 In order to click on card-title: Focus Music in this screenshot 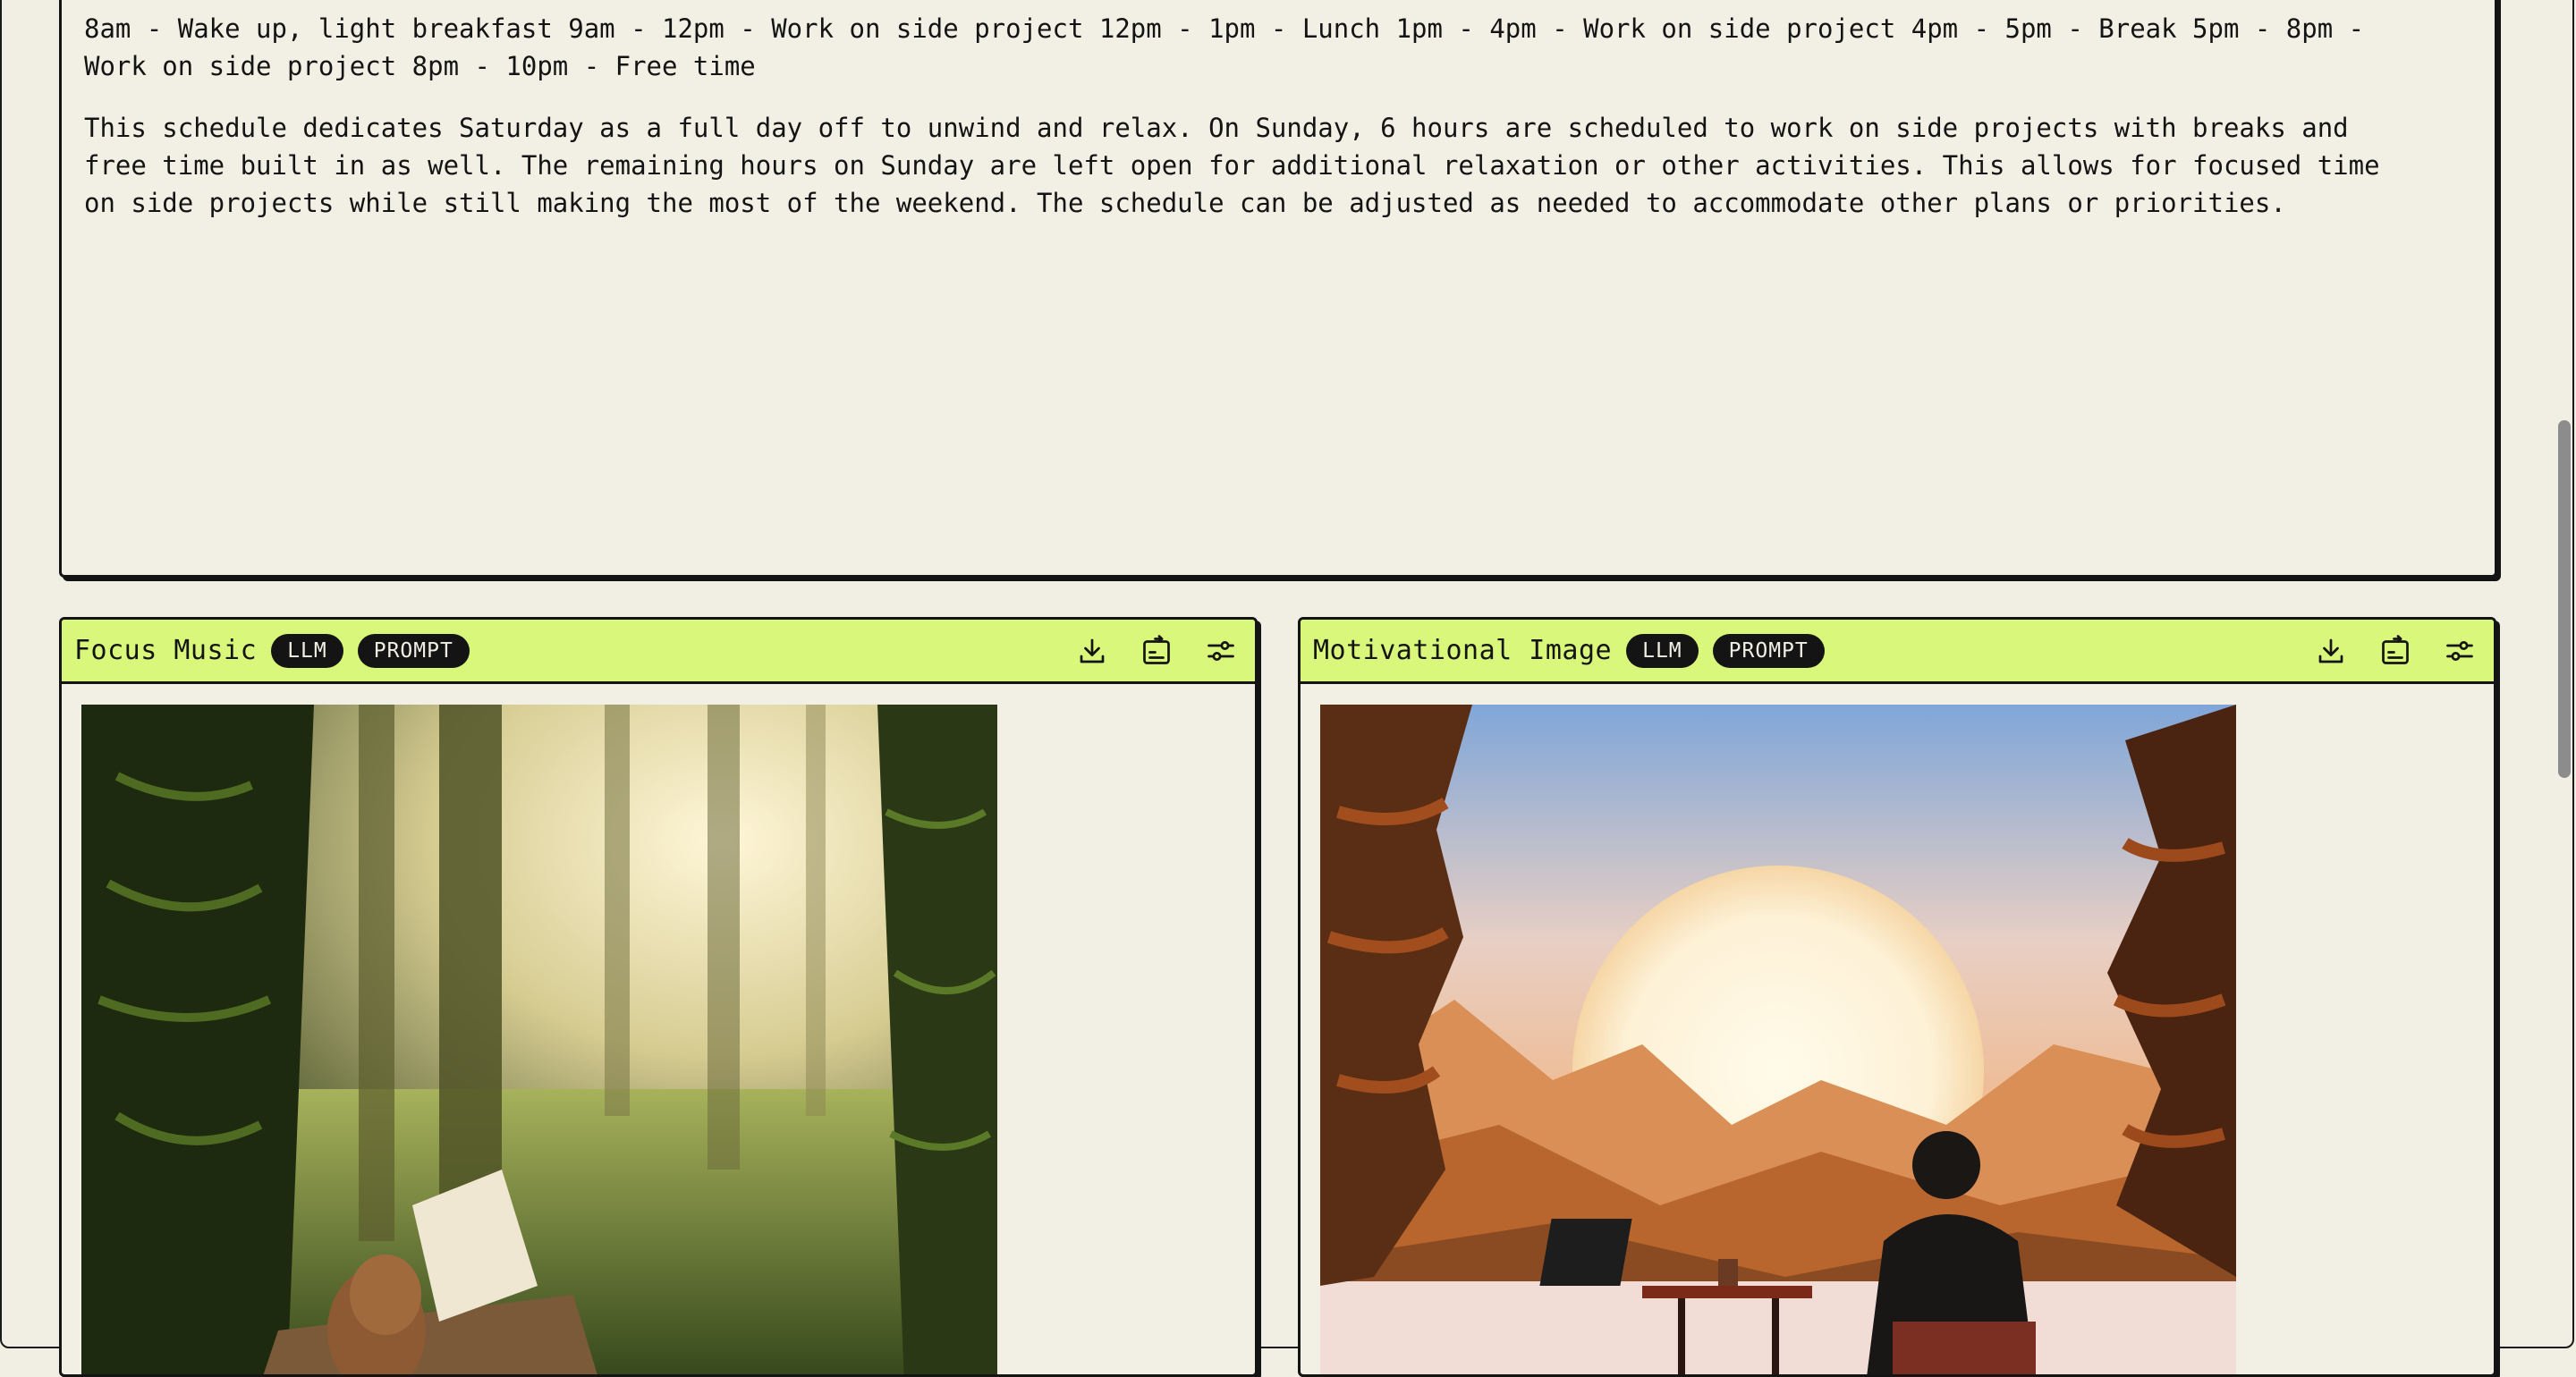, I will do `click(166, 650)`.